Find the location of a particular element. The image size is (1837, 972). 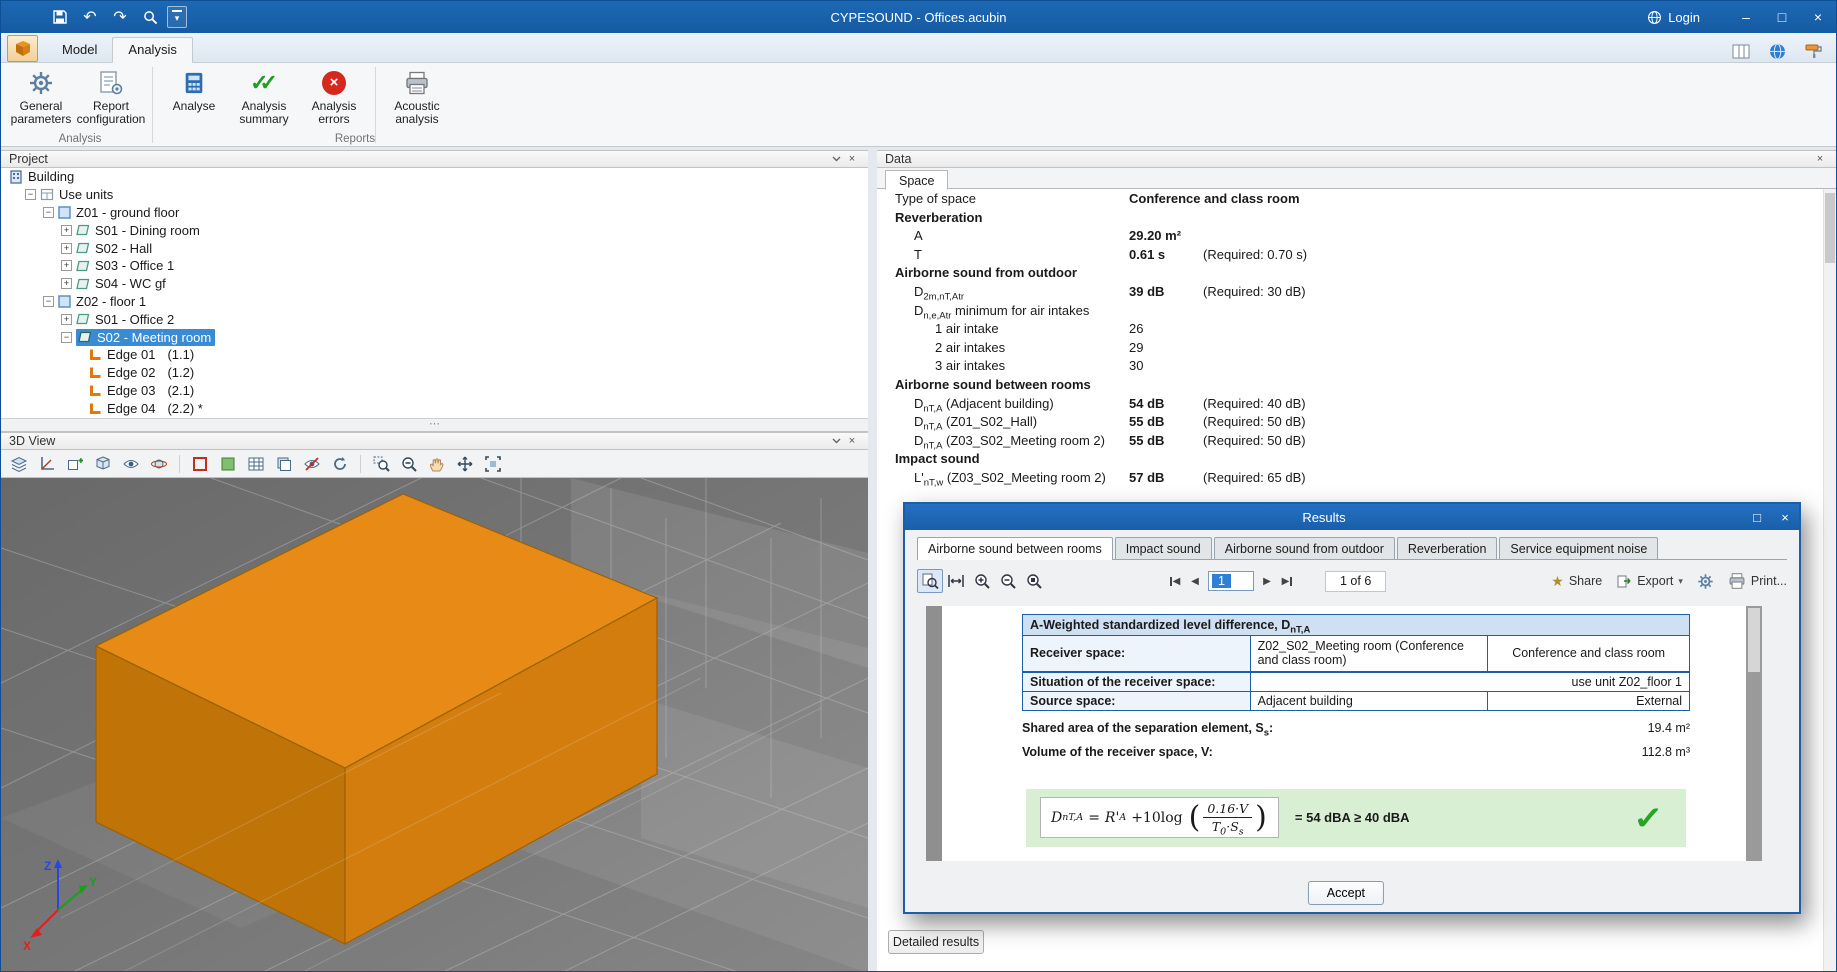

dialog-maximize-button: □ is located at coordinates (1757, 517).